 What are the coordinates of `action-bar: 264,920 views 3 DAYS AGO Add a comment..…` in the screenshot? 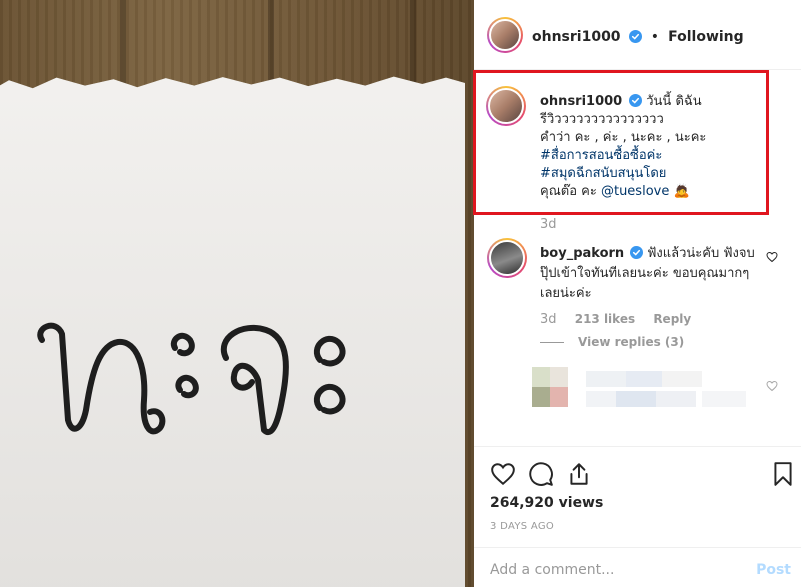 It's located at (637, 516).